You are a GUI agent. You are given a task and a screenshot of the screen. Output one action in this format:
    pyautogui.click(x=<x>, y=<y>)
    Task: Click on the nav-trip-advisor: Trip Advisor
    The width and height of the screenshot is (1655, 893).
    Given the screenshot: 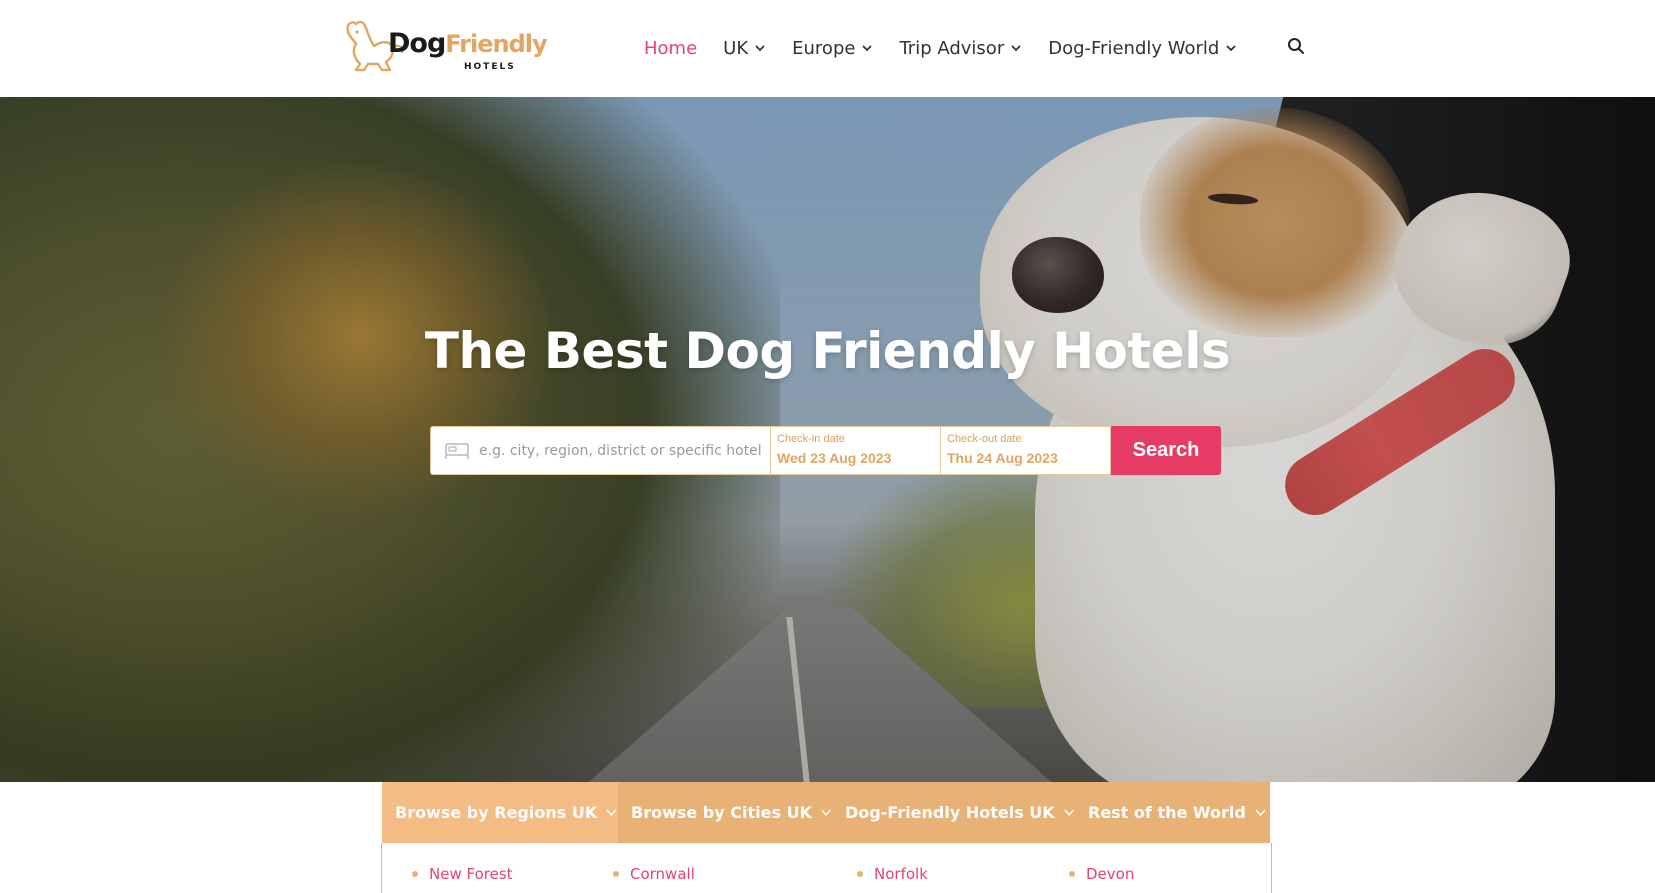 What is the action you would take?
    pyautogui.click(x=960, y=48)
    